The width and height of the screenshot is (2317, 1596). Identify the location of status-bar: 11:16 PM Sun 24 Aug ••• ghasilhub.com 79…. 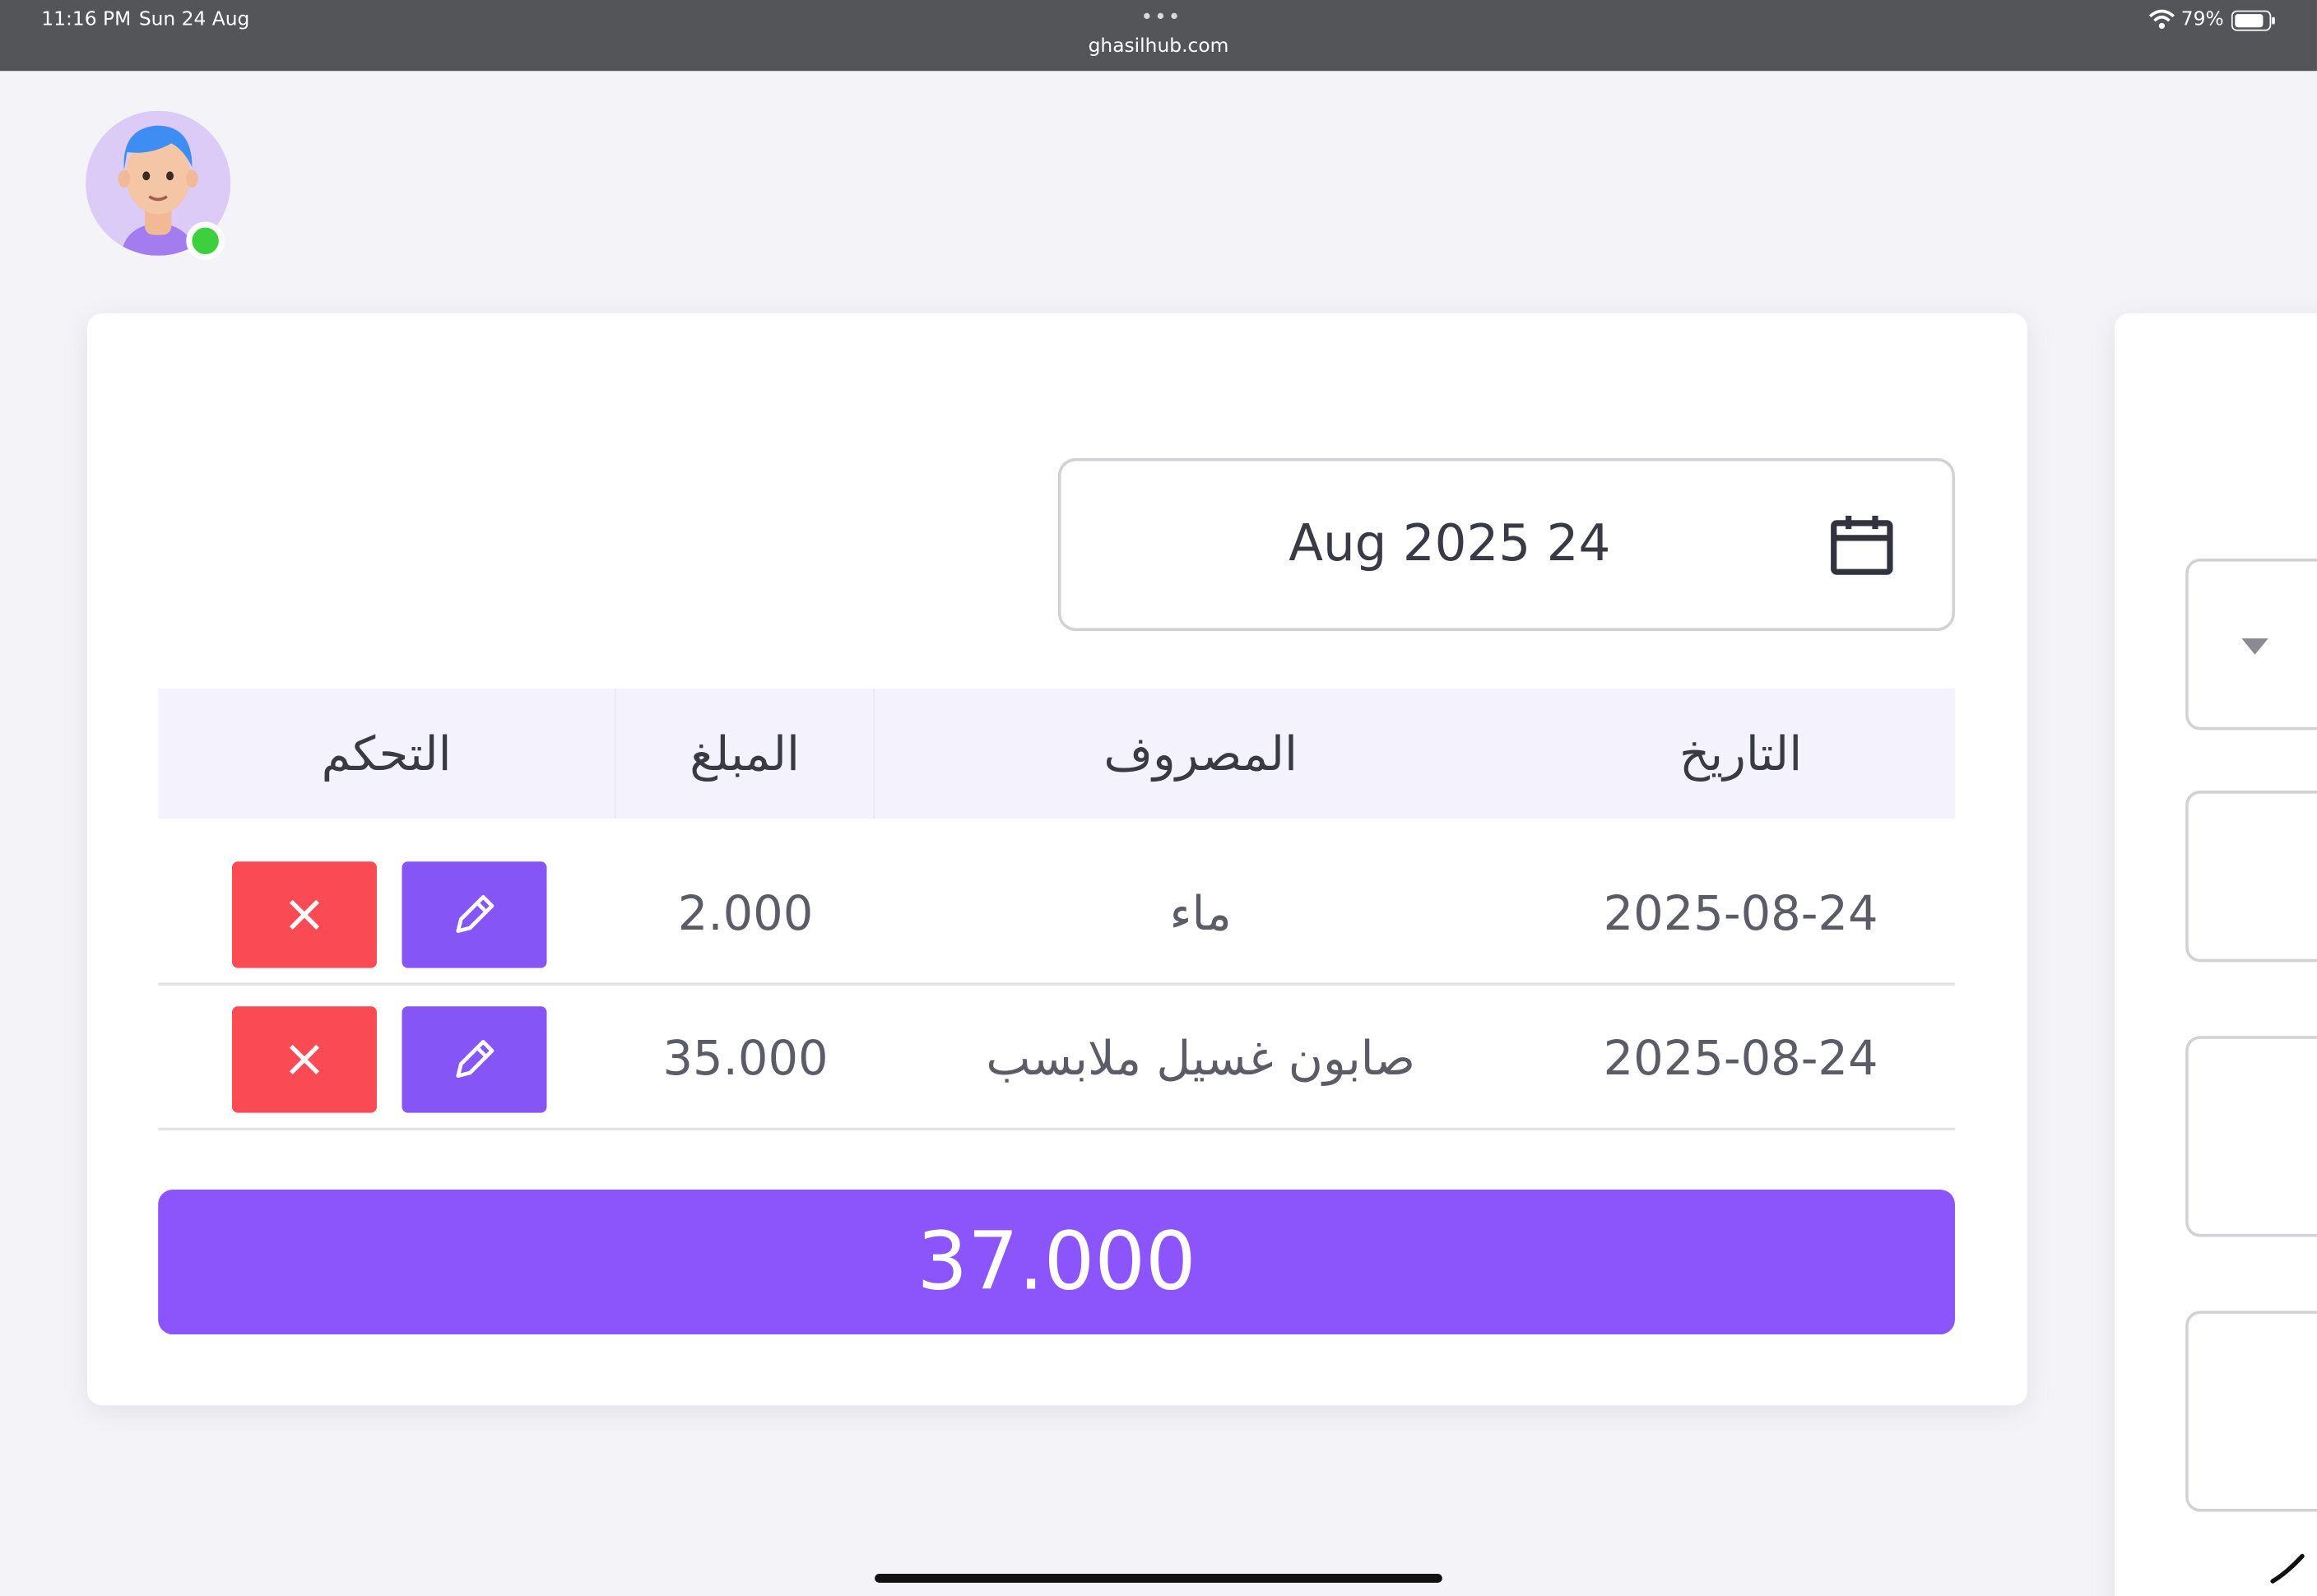
(1158, 36).